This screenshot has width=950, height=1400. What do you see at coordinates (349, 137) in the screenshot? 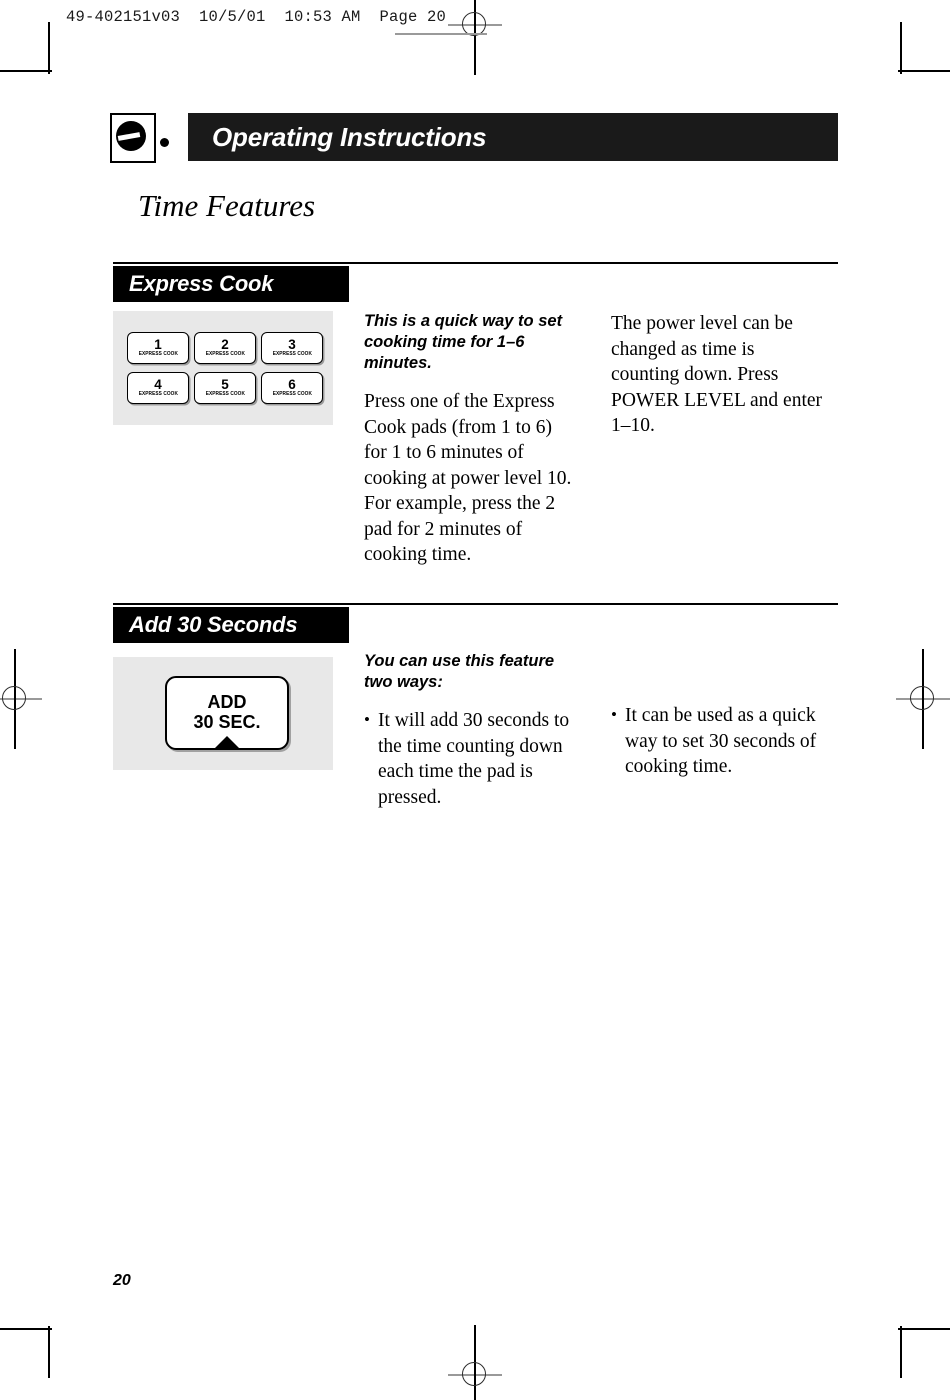
I see `header-title: Operating Instructions` at bounding box center [349, 137].